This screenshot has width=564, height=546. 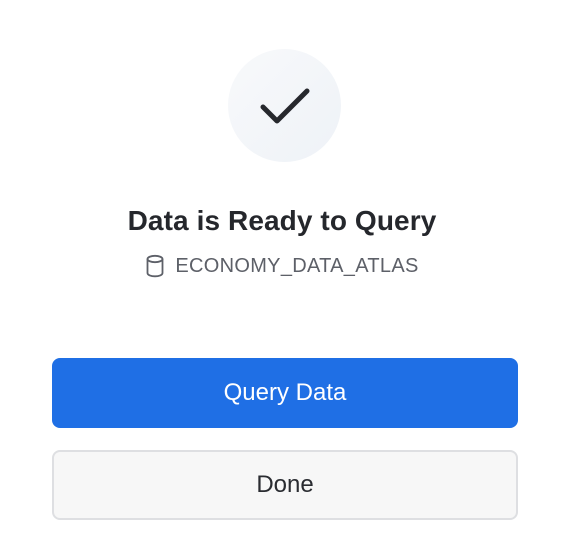 I want to click on database-name: ECONOMY_DATA_ATLAS, so click(x=297, y=266).